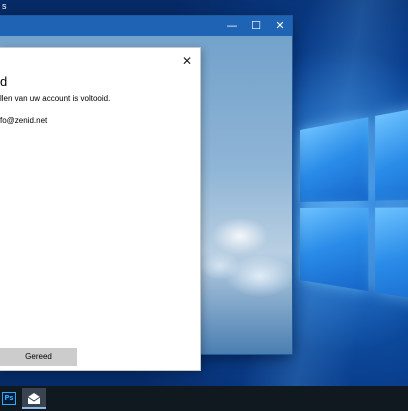  Describe the element at coordinates (204, 398) in the screenshot. I see `taskbar: Ps` at that location.